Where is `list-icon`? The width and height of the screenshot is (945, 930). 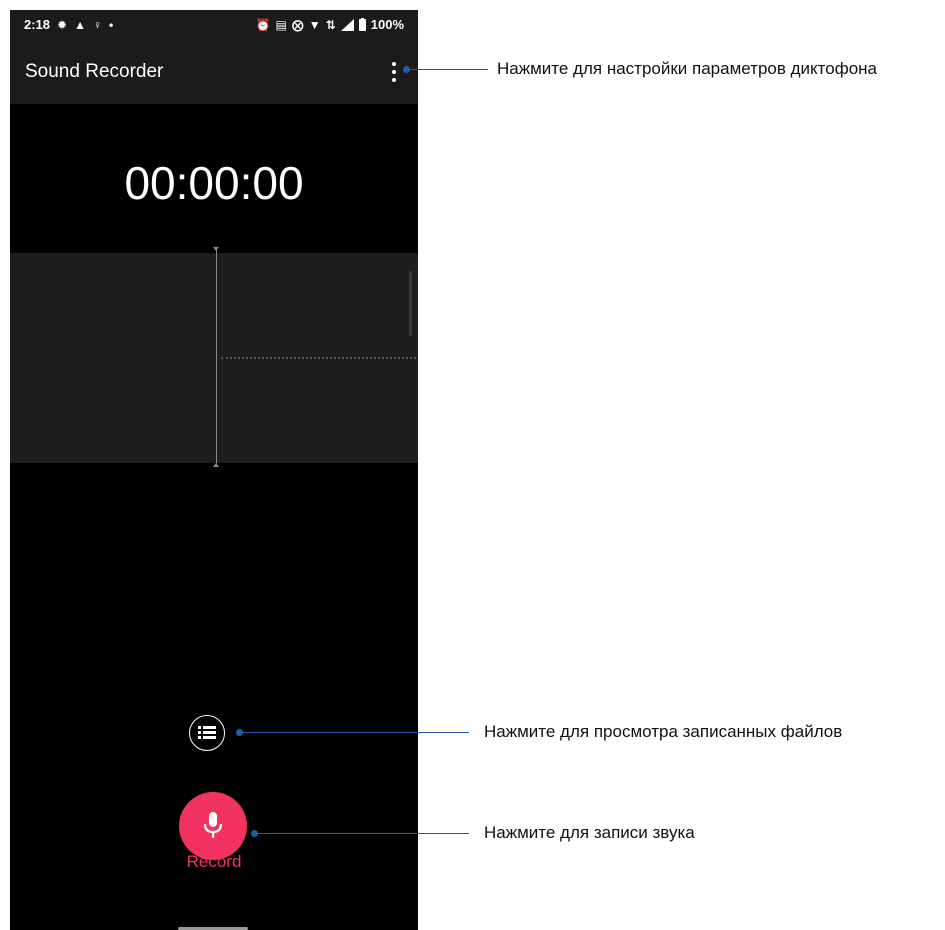 list-icon is located at coordinates (207, 732).